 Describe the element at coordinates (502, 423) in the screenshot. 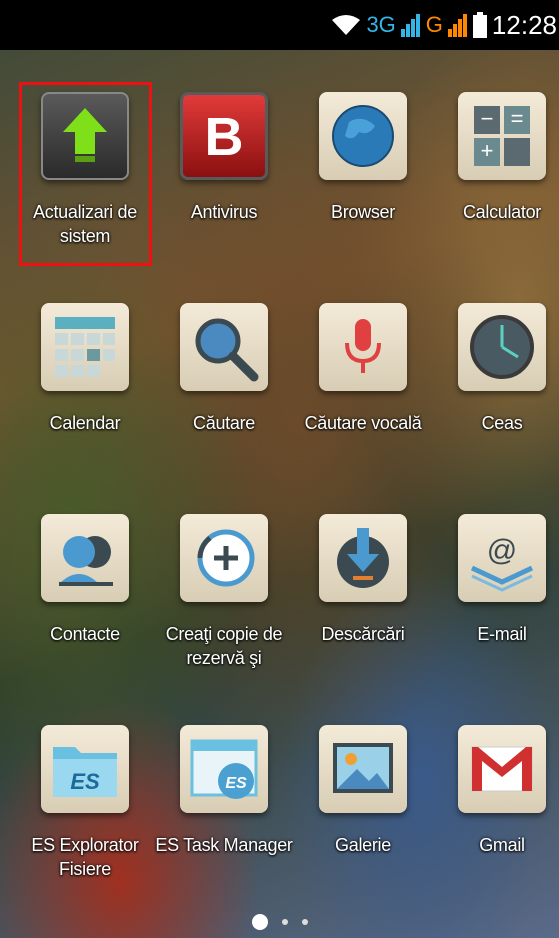

I see `app-label: Ceas` at that location.